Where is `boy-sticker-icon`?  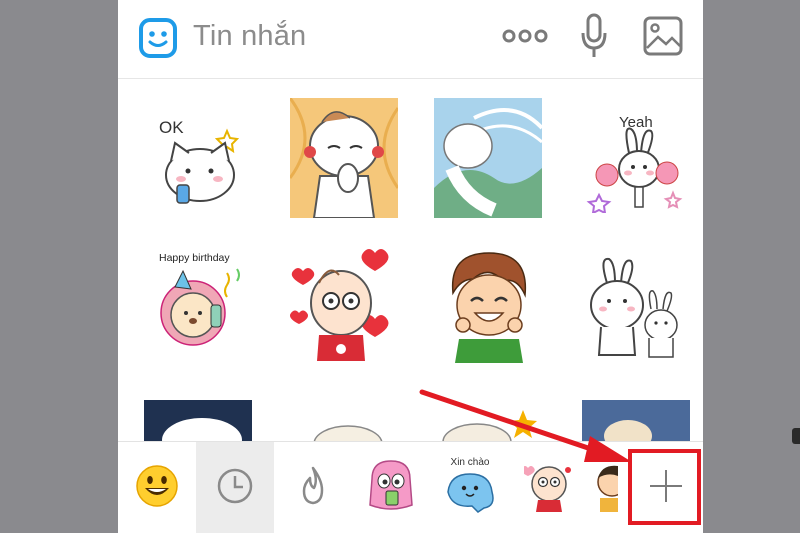
boy-sticker-icon is located at coordinates (607, 488).